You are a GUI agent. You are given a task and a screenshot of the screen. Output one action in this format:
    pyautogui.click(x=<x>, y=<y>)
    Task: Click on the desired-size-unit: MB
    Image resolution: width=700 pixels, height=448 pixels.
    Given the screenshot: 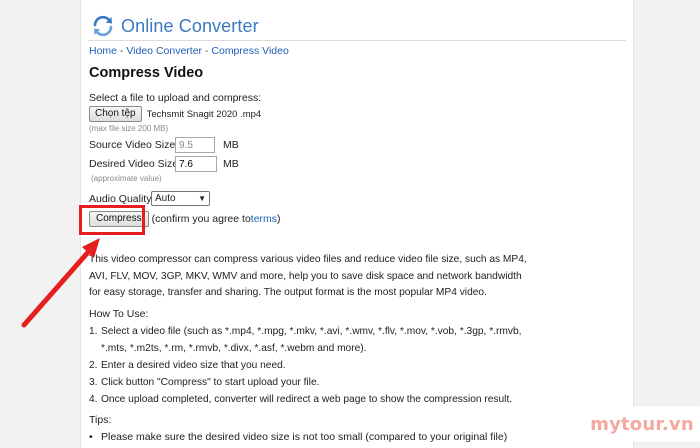 What is the action you would take?
    pyautogui.click(x=231, y=164)
    